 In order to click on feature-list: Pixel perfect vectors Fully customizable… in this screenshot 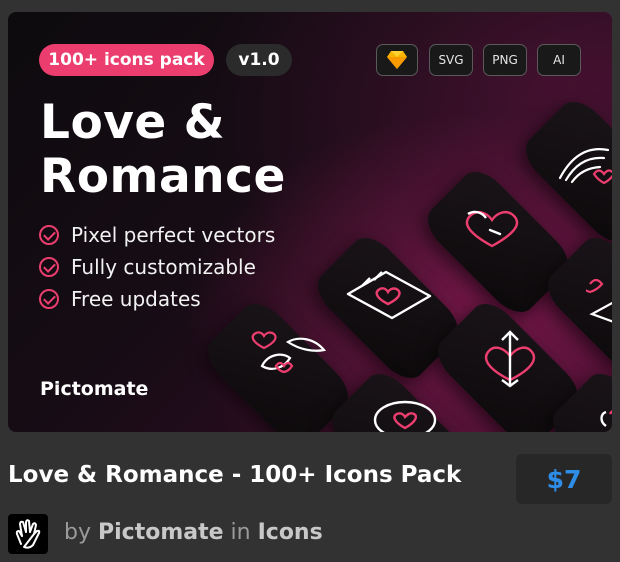, I will do `click(157, 267)`.